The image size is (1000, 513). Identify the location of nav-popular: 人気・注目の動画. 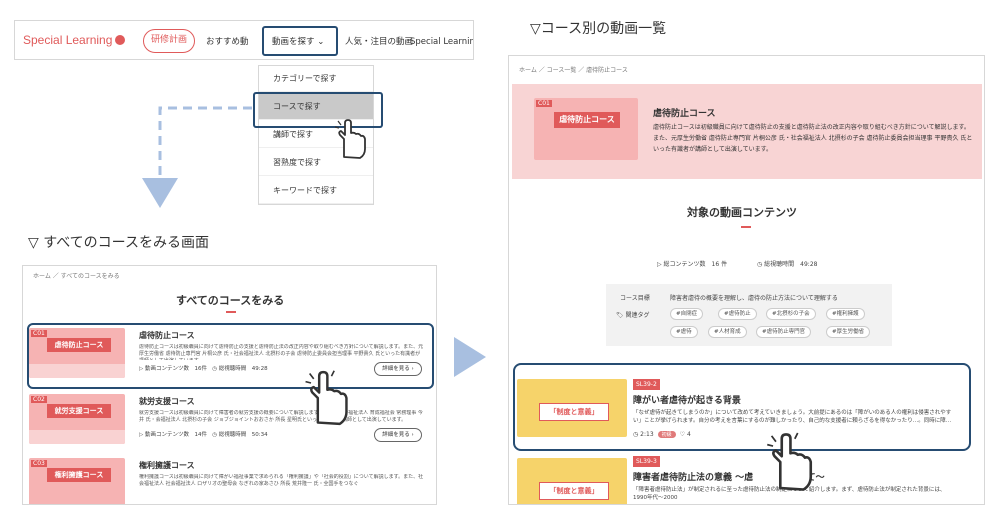
(379, 41).